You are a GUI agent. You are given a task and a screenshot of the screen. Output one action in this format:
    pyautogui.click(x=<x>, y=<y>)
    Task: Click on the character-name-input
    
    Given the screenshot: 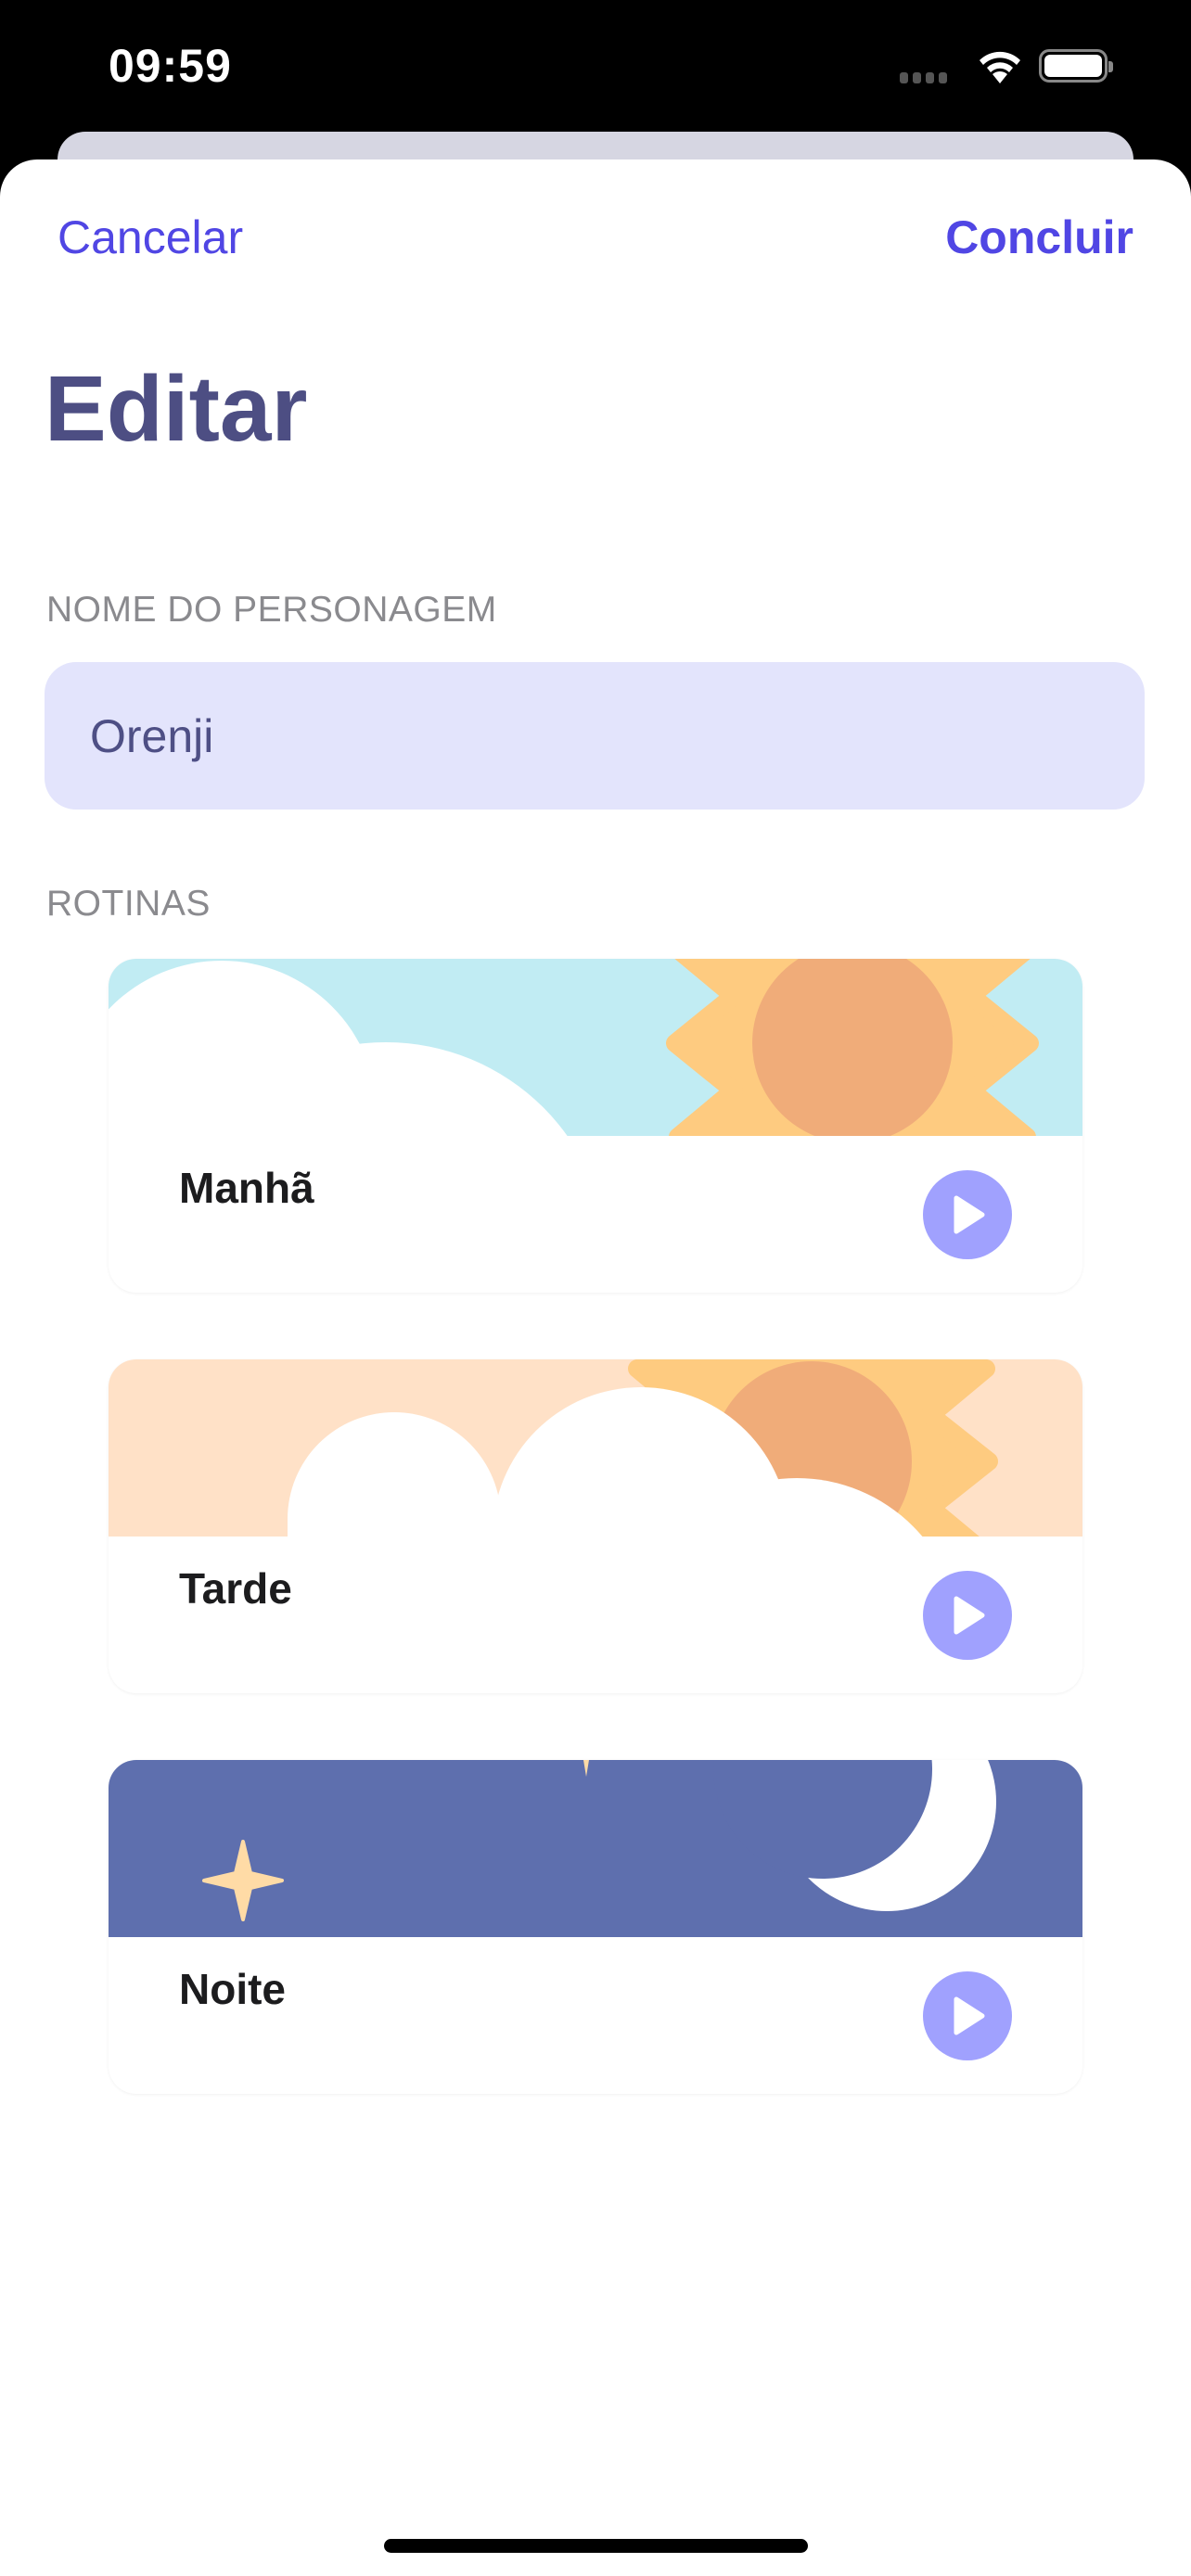 What is the action you would take?
    pyautogui.click(x=595, y=736)
    